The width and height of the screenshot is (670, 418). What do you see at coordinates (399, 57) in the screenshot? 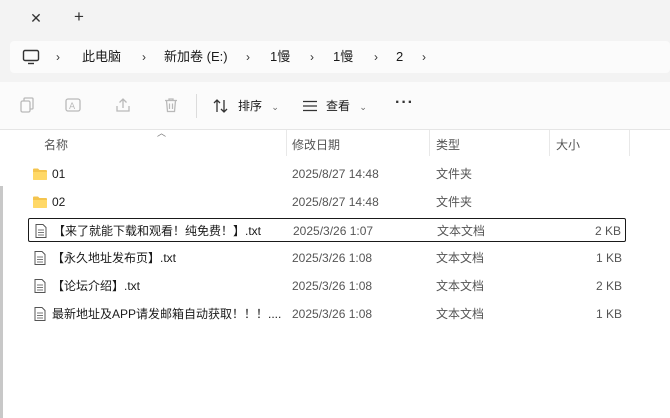
I see `breadcrumb-item-current: 2` at bounding box center [399, 57].